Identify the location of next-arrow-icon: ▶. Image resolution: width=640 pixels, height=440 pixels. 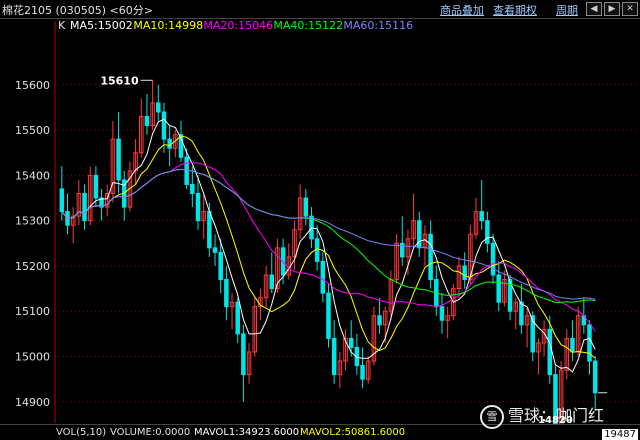
(612, 9).